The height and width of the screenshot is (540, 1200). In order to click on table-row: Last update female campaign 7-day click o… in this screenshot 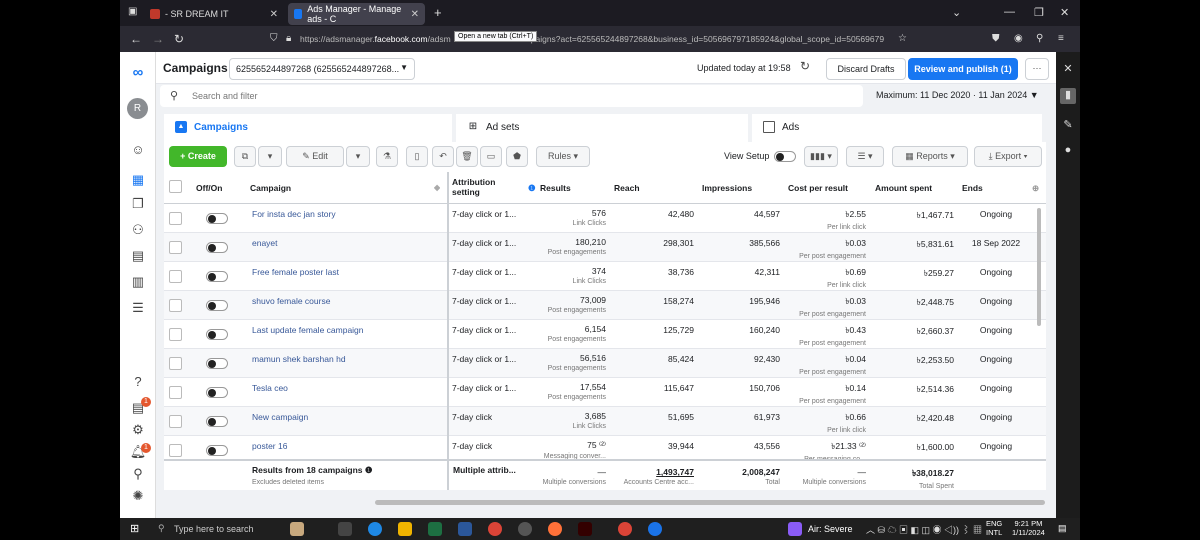, I will do `click(605, 334)`.